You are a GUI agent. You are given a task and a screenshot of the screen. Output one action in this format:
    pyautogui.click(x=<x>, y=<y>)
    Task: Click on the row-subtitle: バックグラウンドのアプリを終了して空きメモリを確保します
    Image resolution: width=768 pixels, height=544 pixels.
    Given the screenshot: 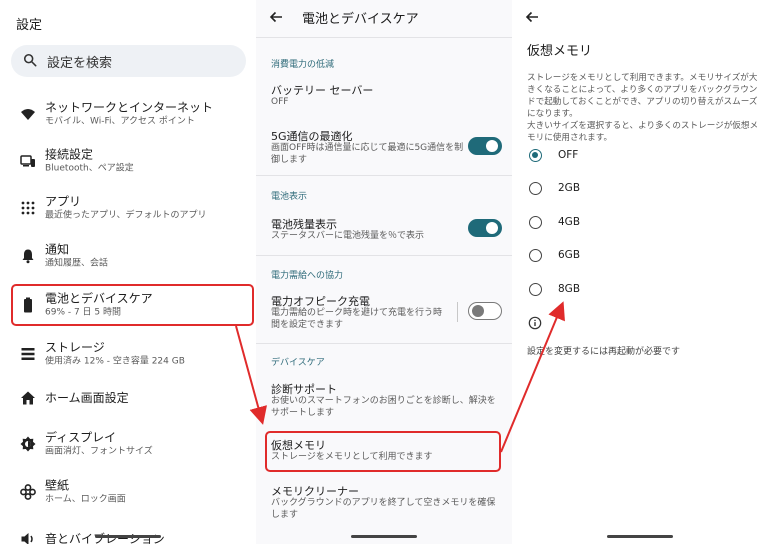 What is the action you would take?
    pyautogui.click(x=383, y=509)
    